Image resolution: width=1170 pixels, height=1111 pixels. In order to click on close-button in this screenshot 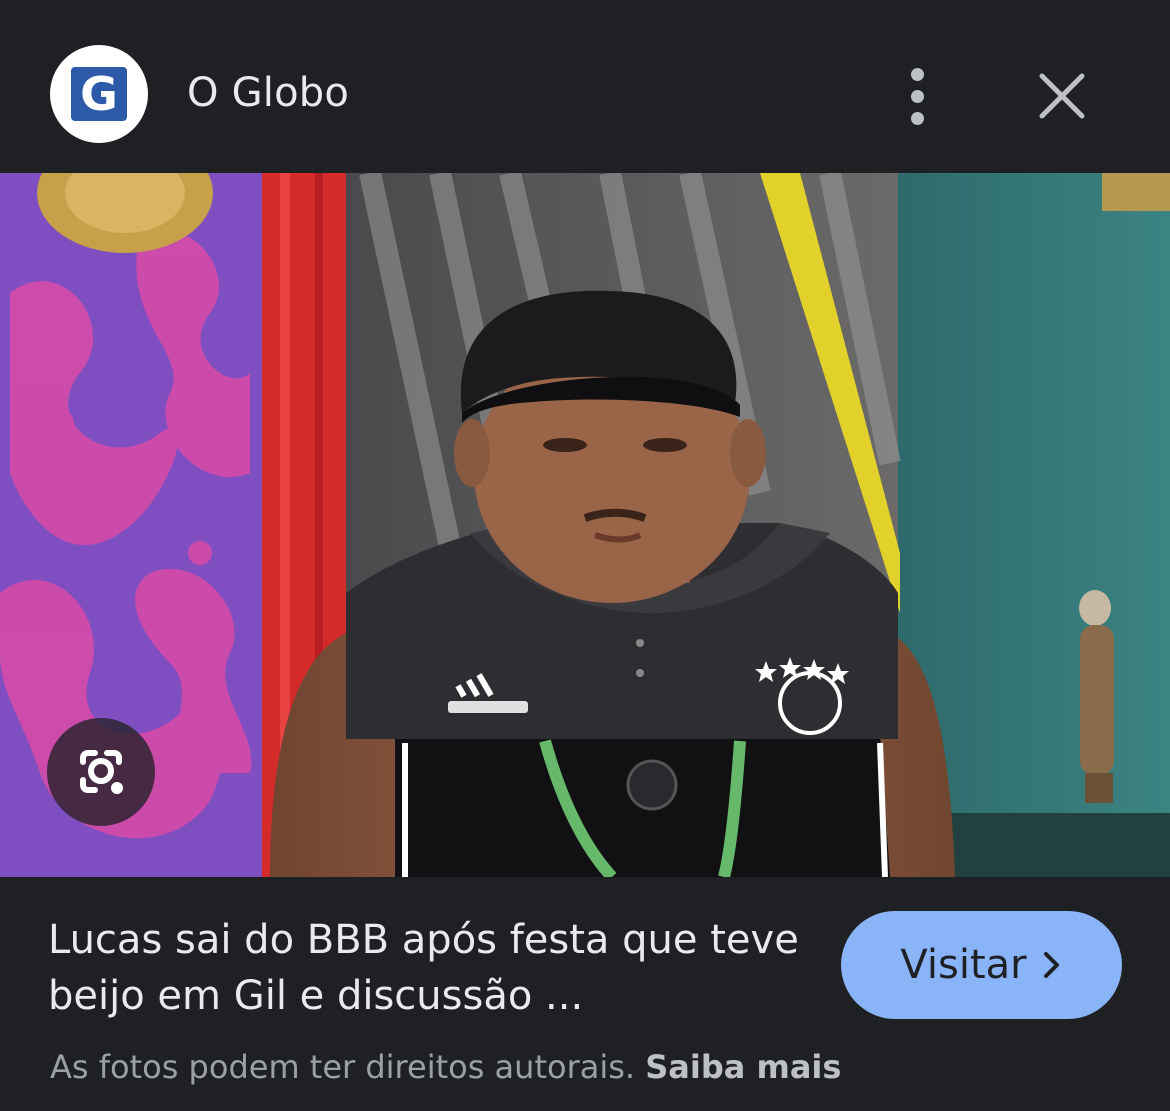, I will do `click(1062, 96)`.